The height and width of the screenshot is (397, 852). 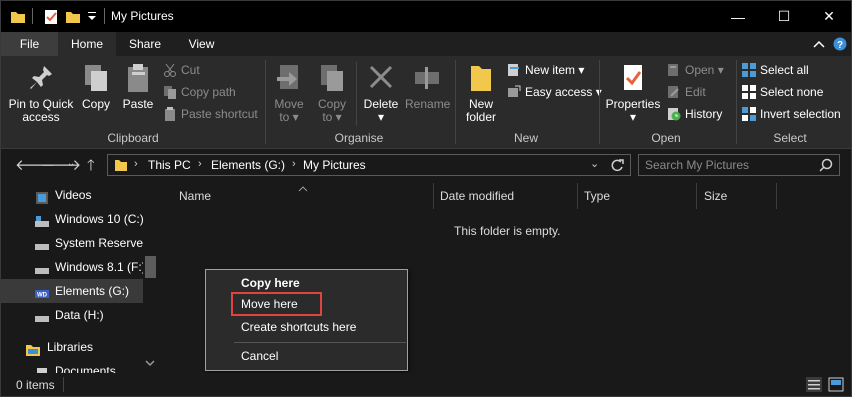 I want to click on svg-text: WD, so click(x=42, y=296).